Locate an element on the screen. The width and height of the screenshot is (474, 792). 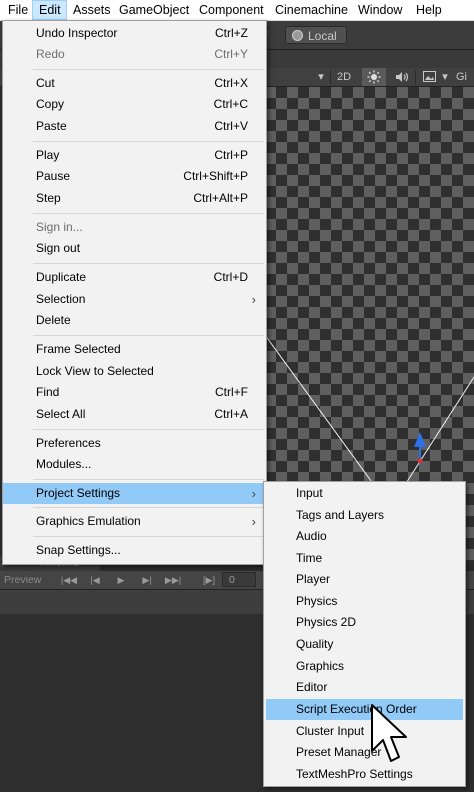
go-to-end-icon: ▶▶| is located at coordinates (173, 580).